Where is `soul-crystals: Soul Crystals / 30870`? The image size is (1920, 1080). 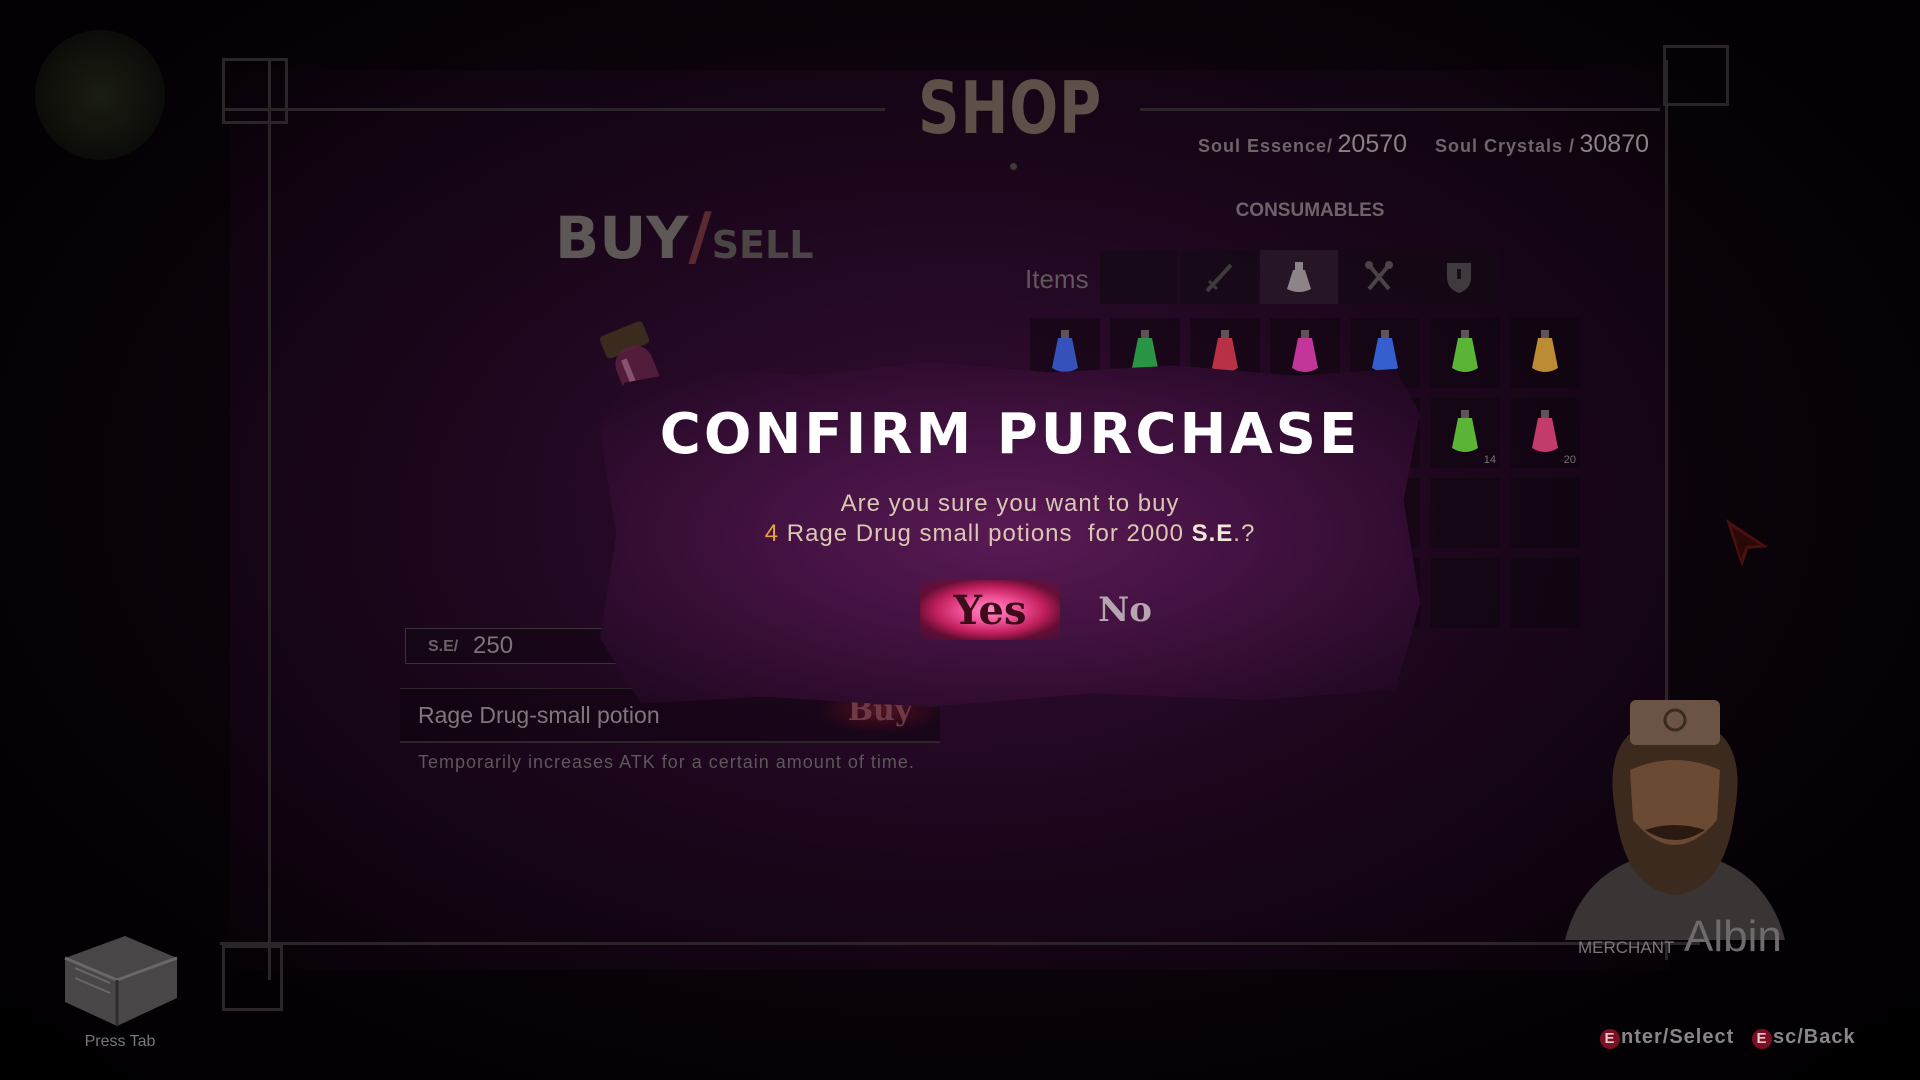
soul-crystals: Soul Crystals / 30870 is located at coordinates (1542, 144).